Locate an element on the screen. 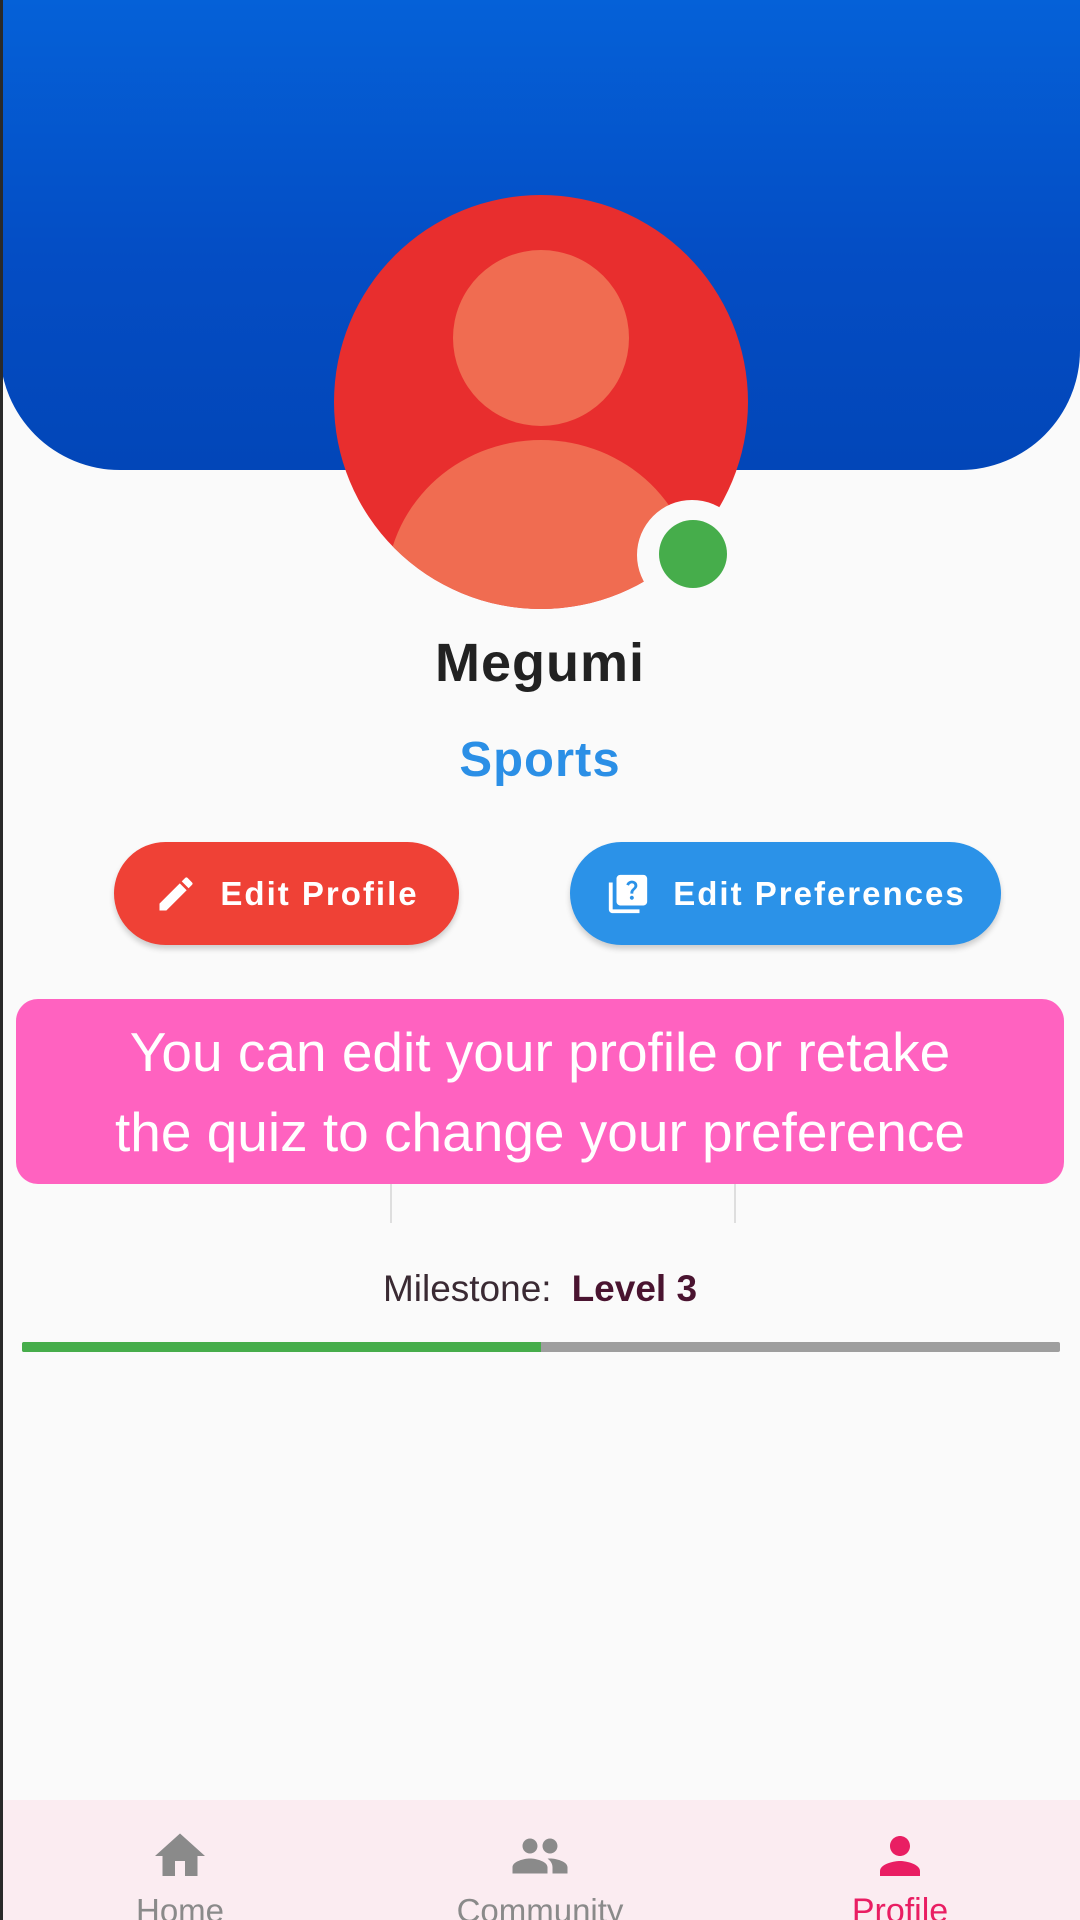  milestone-row: Milestone: Level 3 is located at coordinates (540, 1289).